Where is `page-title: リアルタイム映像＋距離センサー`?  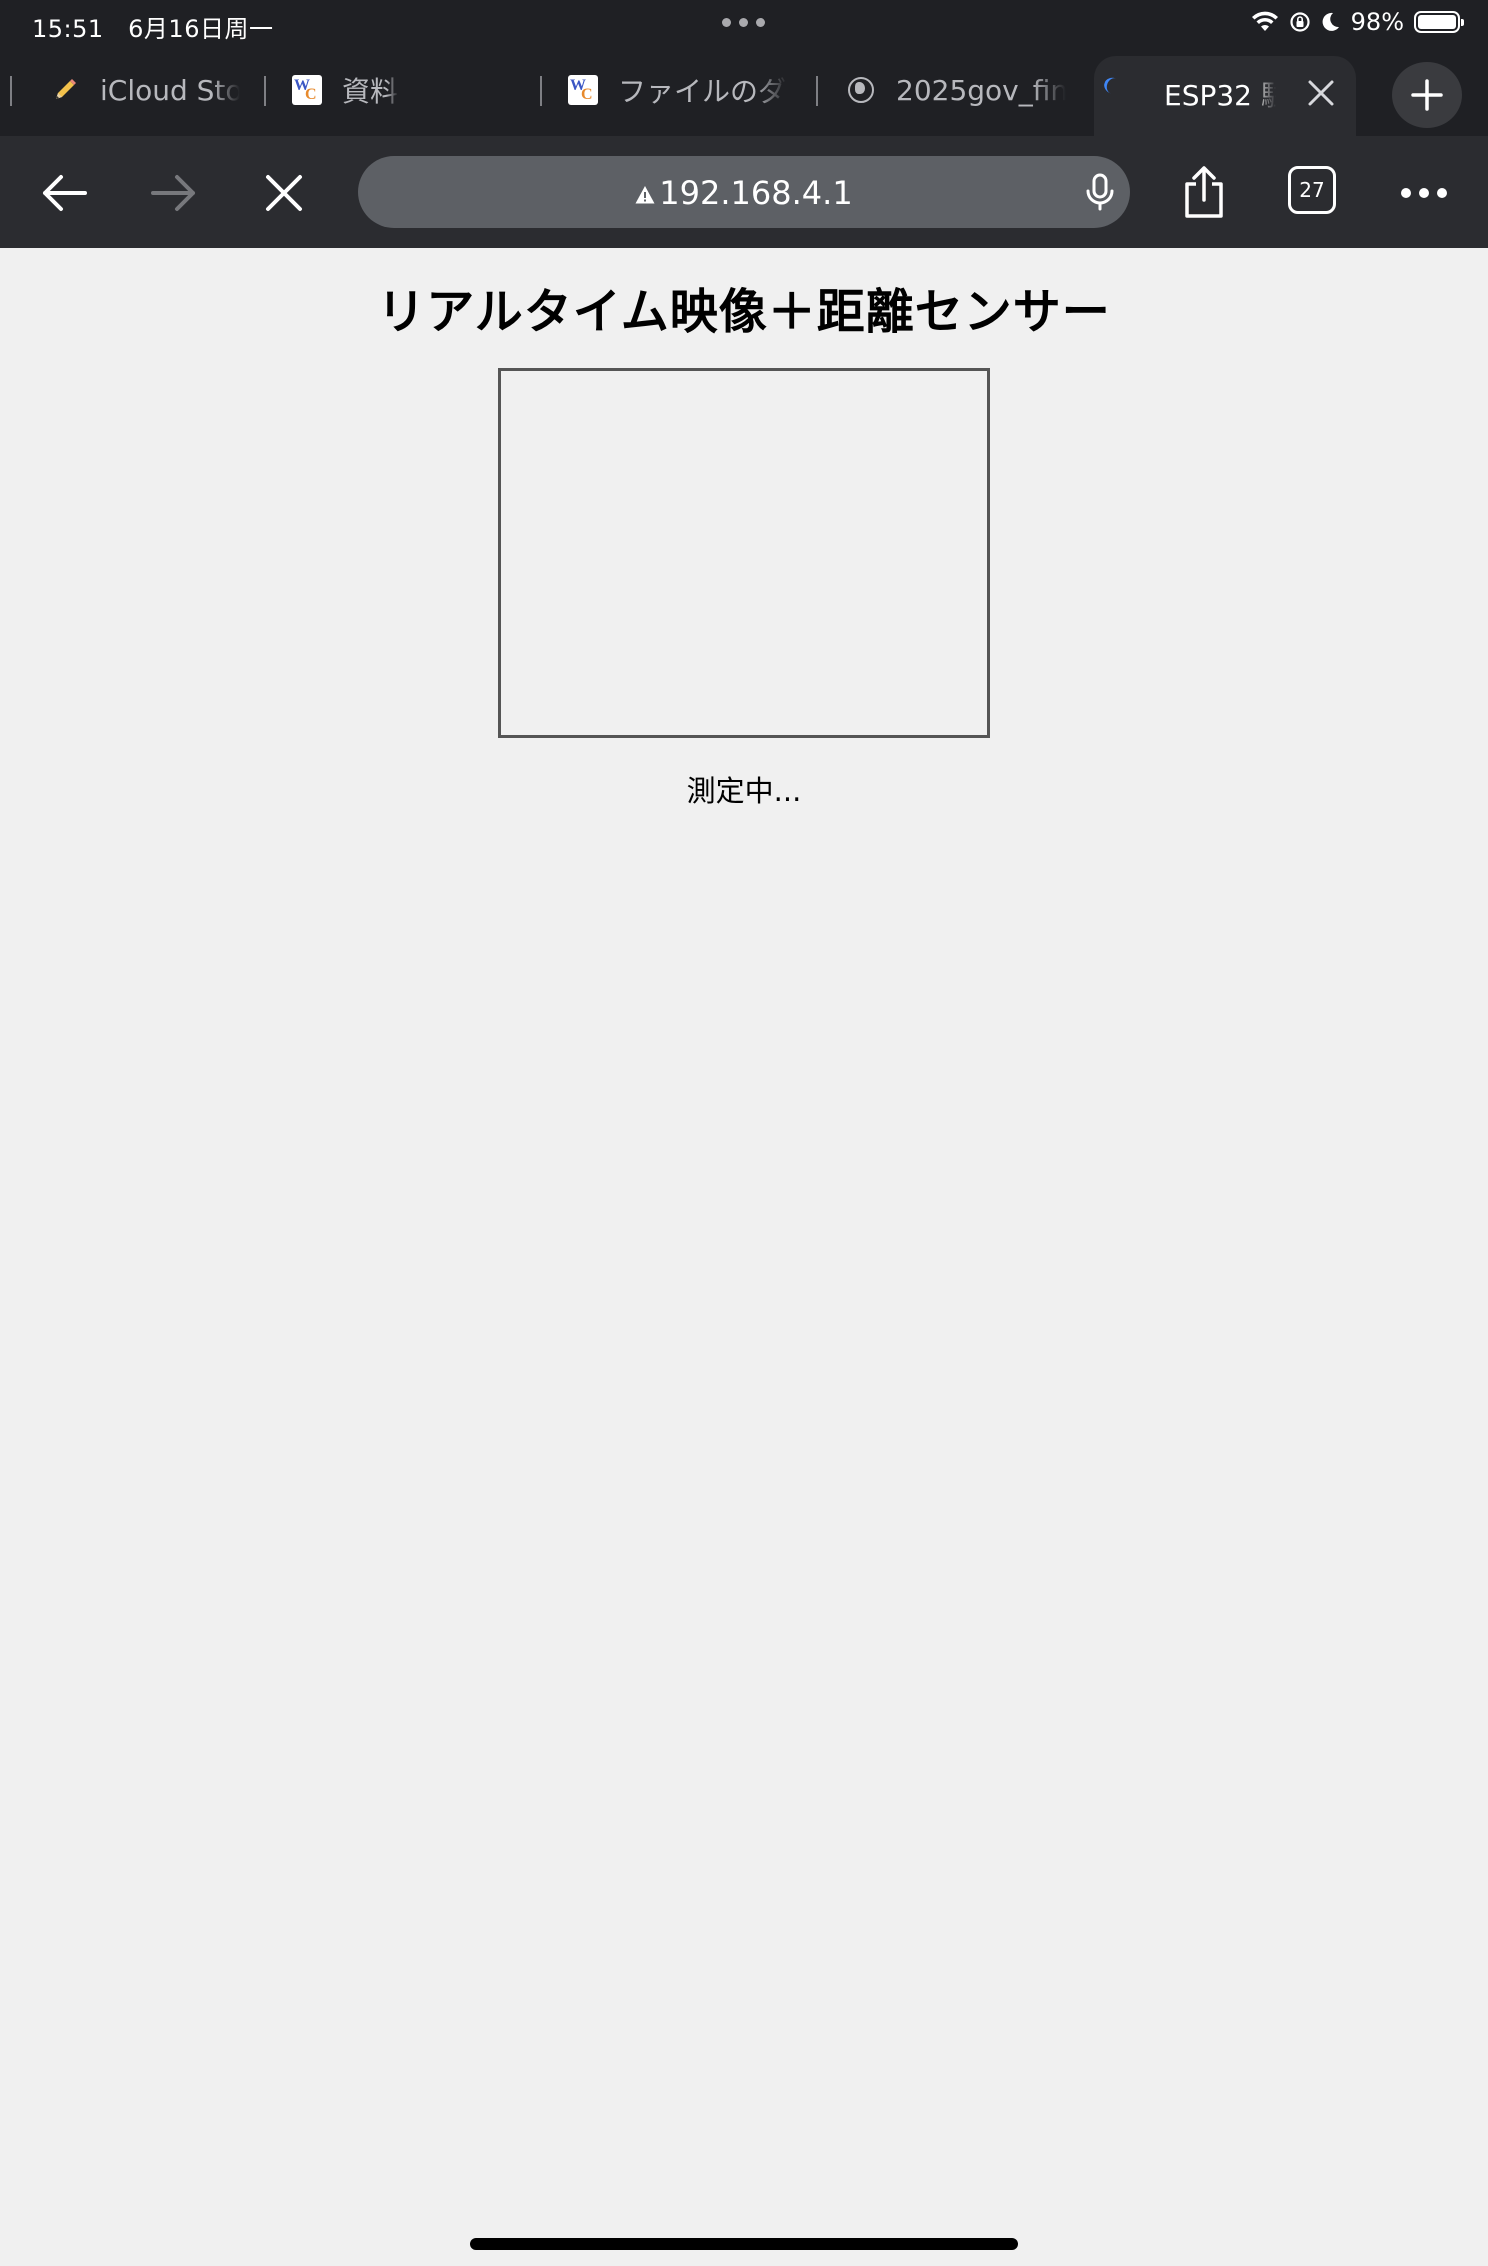
page-title: リアルタイム映像＋距離センサー is located at coordinates (744, 312).